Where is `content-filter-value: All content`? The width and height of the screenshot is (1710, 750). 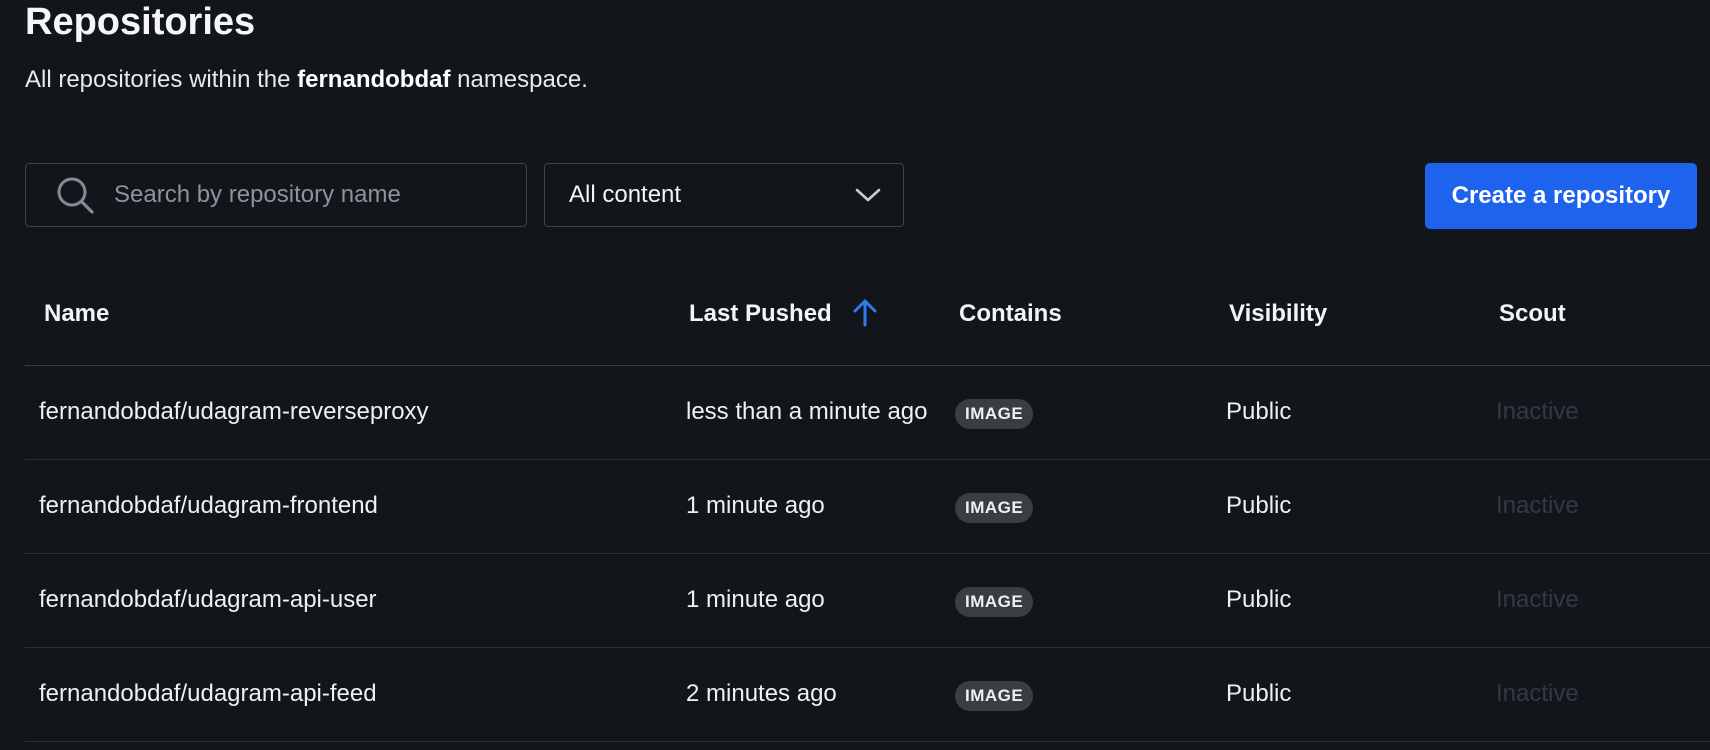 content-filter-value: All content is located at coordinates (625, 194).